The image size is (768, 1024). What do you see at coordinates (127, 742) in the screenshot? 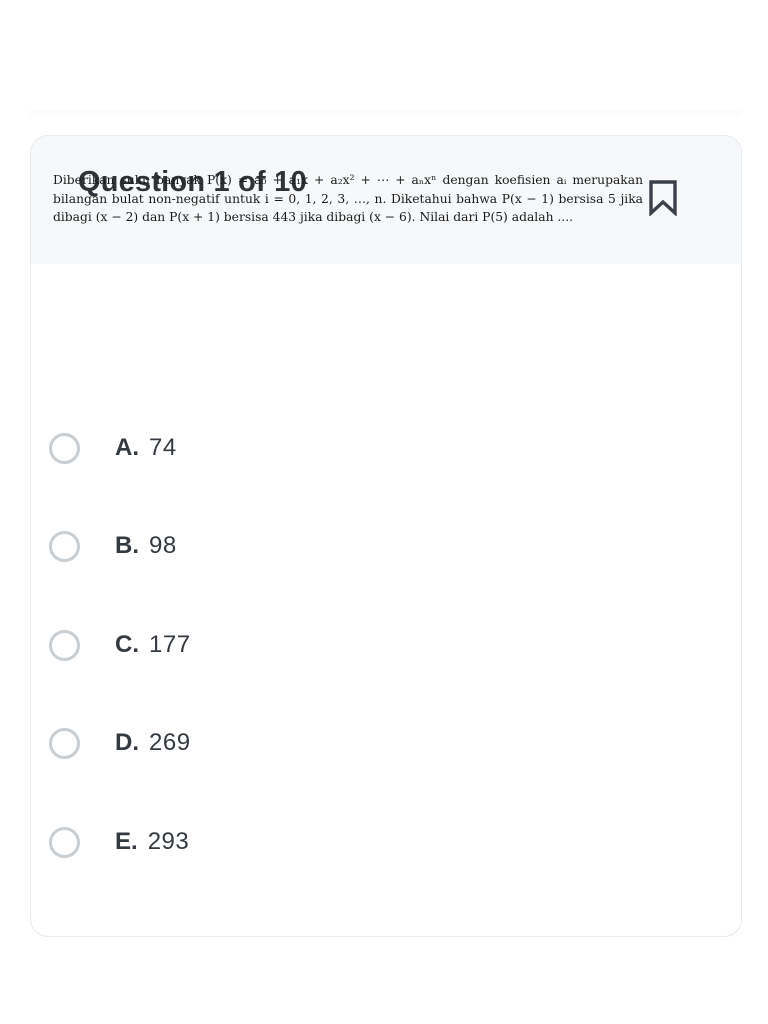
I see `option-letter: D.` at bounding box center [127, 742].